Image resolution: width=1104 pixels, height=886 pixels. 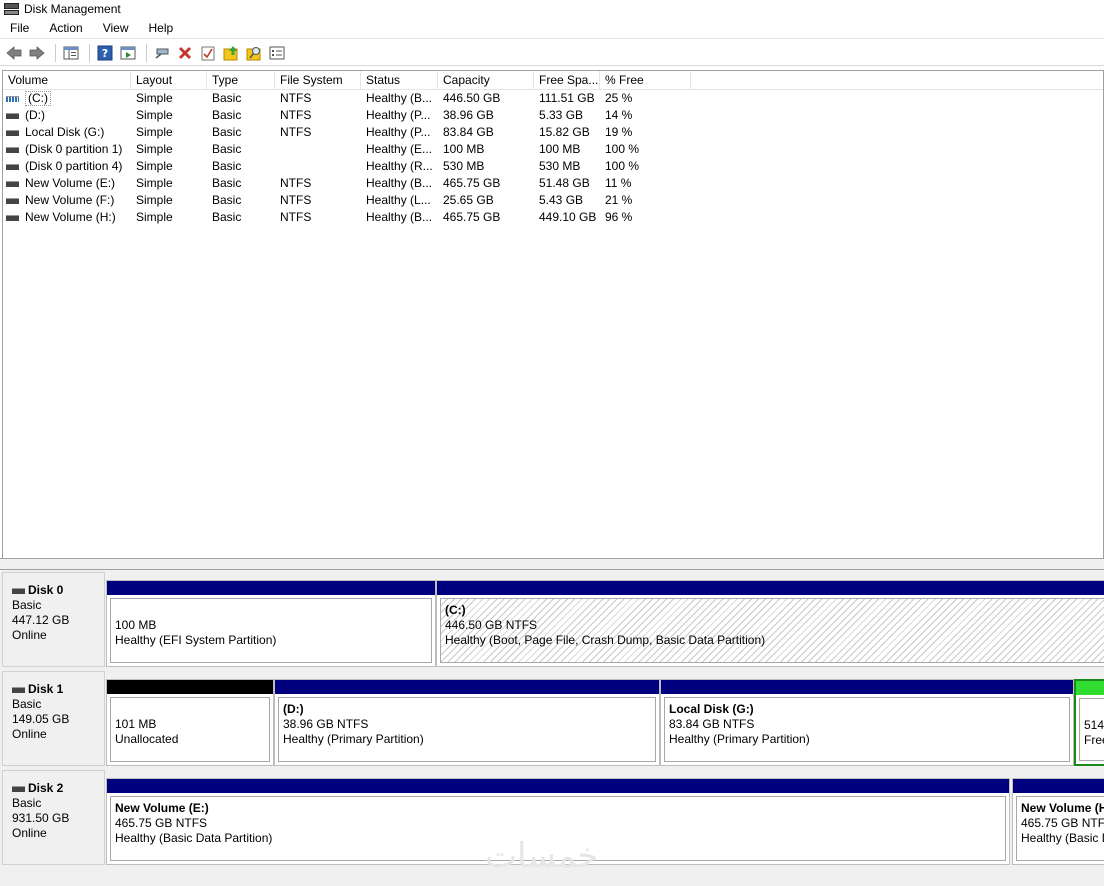 What do you see at coordinates (162, 53) in the screenshot?
I see `connect-icon` at bounding box center [162, 53].